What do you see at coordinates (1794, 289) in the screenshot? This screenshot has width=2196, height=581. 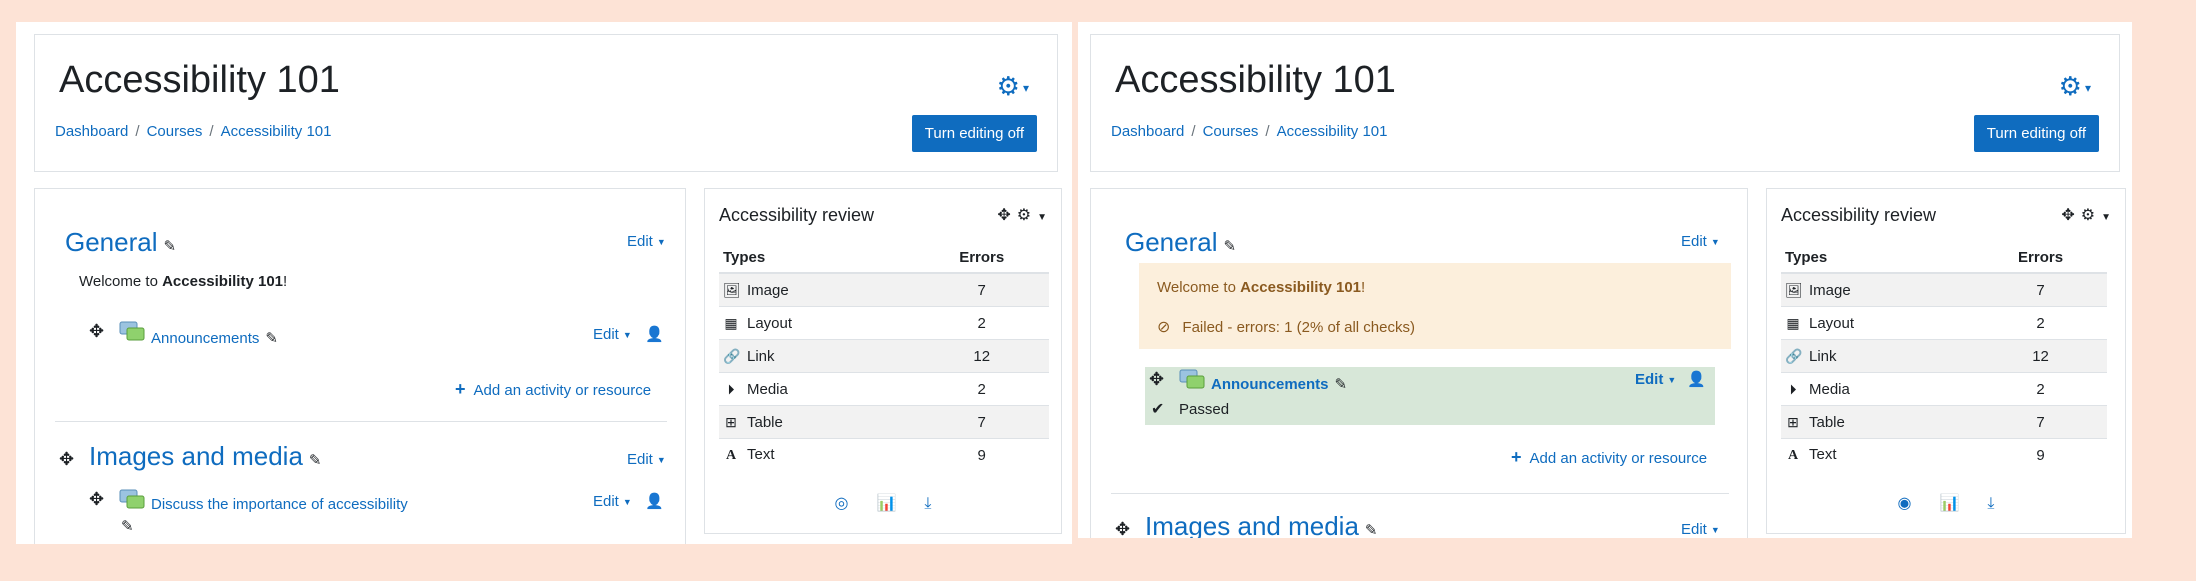 I see `image-icon: 🖼` at bounding box center [1794, 289].